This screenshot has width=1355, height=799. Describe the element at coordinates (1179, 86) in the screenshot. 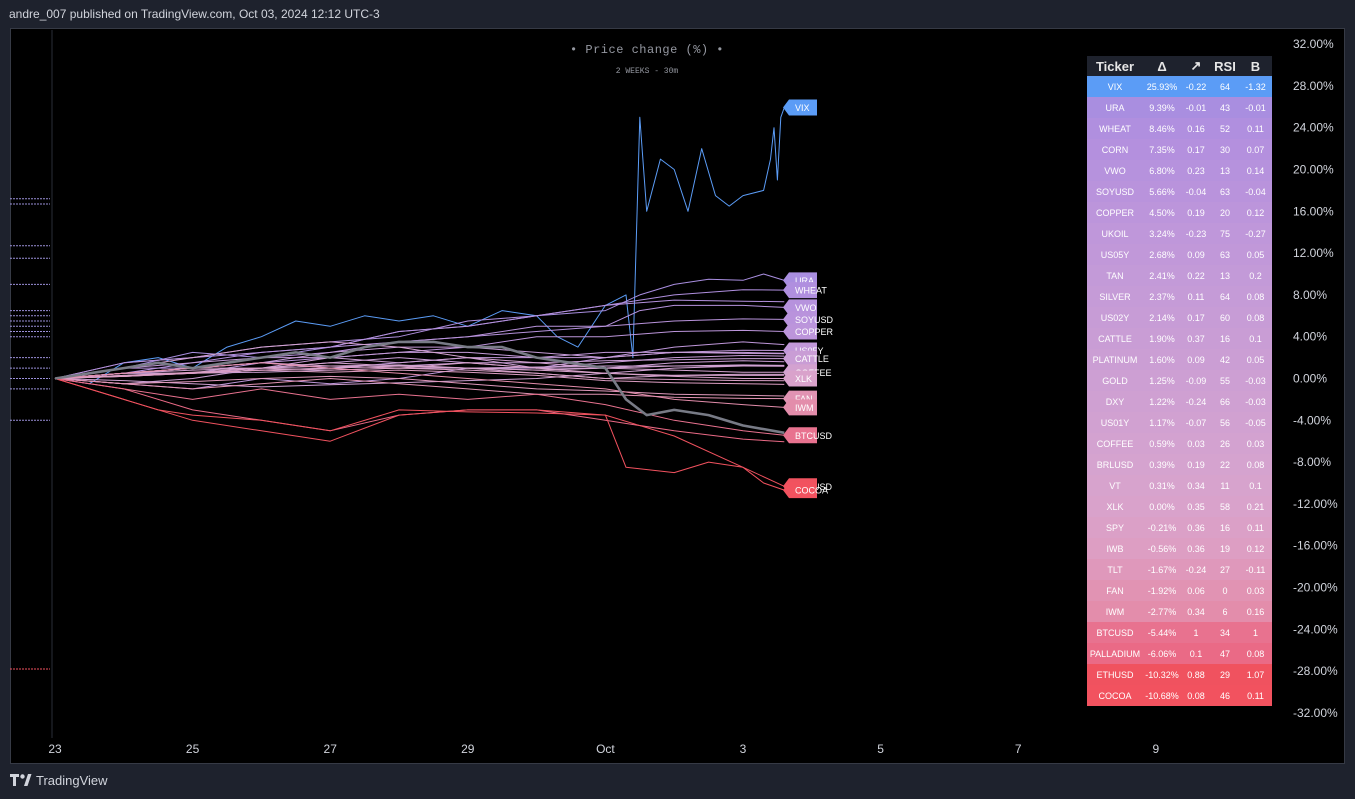

I see `table-row: VIX 25.93% -0.22 64 -1.32` at that location.